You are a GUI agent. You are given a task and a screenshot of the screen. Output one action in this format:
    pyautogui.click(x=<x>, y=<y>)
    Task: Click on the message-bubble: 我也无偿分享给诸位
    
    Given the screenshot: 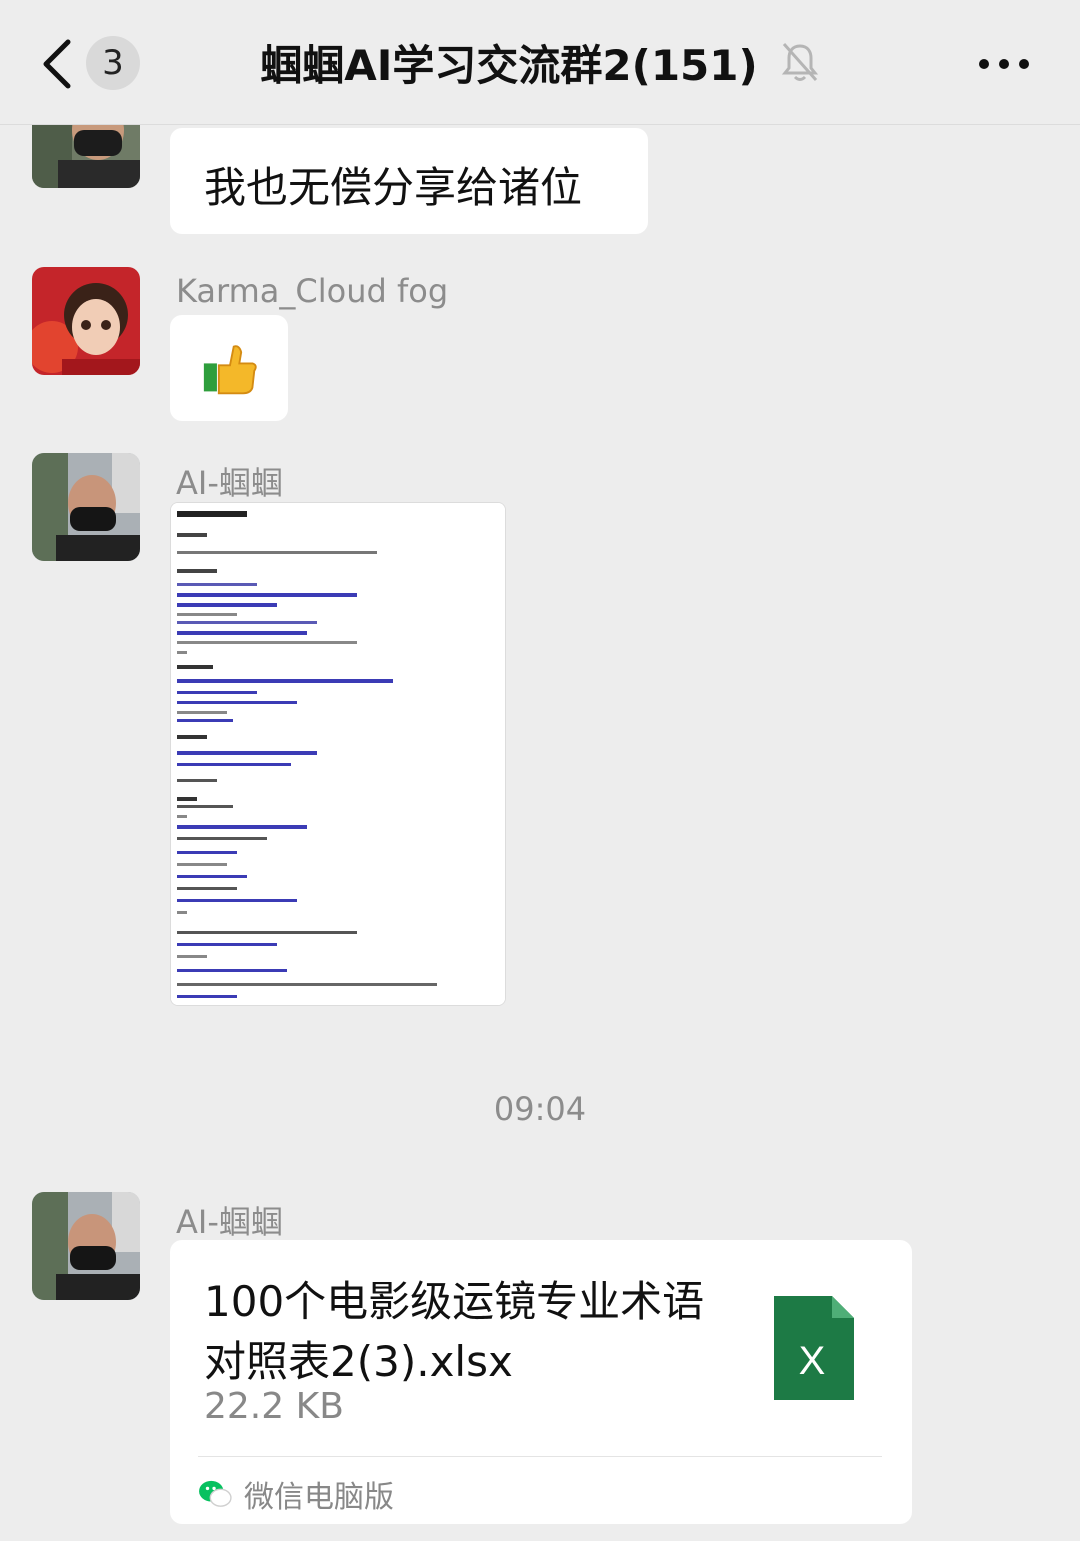 What is the action you would take?
    pyautogui.click(x=409, y=181)
    